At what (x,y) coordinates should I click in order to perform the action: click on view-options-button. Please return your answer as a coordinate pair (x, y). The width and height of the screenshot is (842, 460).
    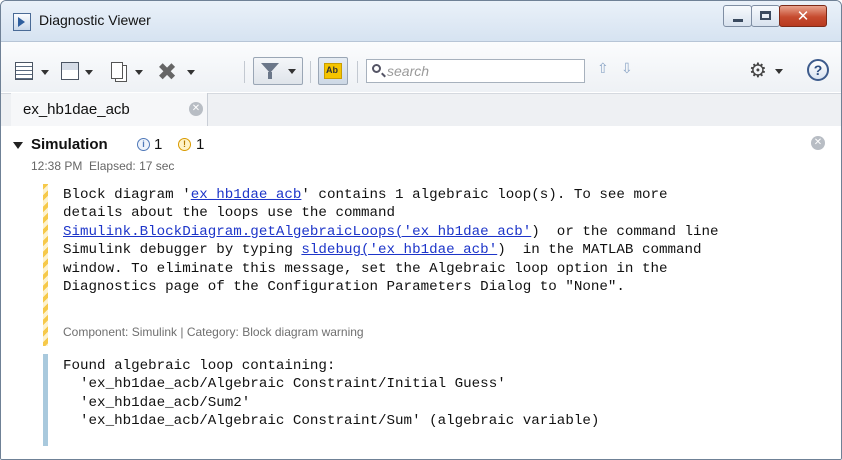
    Looking at the image, I should click on (34, 72).